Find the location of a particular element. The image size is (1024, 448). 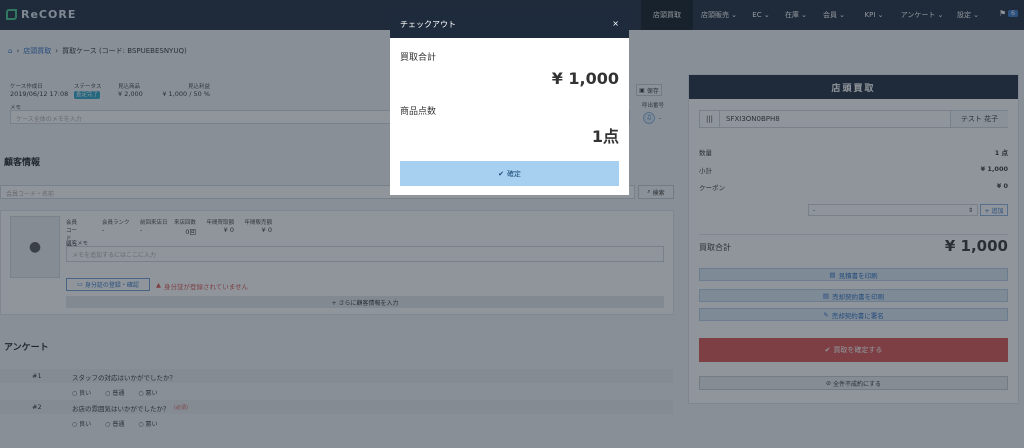

modal-total-label: 買取合計 is located at coordinates (418, 58).